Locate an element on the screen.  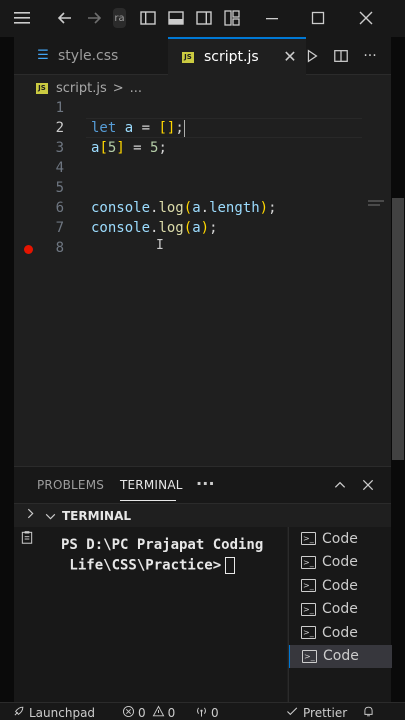
code-token: [] is located at coordinates (167, 128).